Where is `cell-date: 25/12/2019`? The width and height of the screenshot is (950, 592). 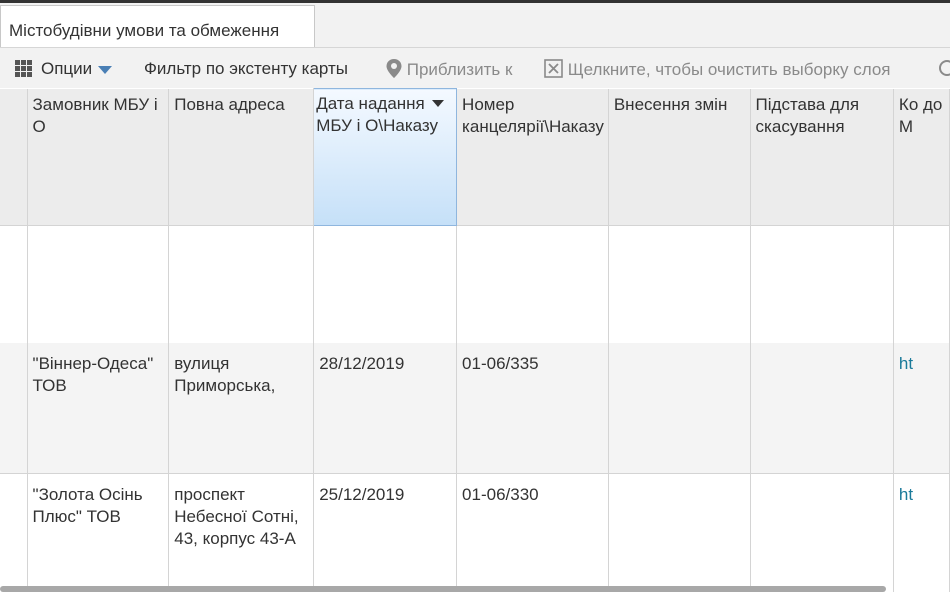
cell-date: 25/12/2019 is located at coordinates (385, 532).